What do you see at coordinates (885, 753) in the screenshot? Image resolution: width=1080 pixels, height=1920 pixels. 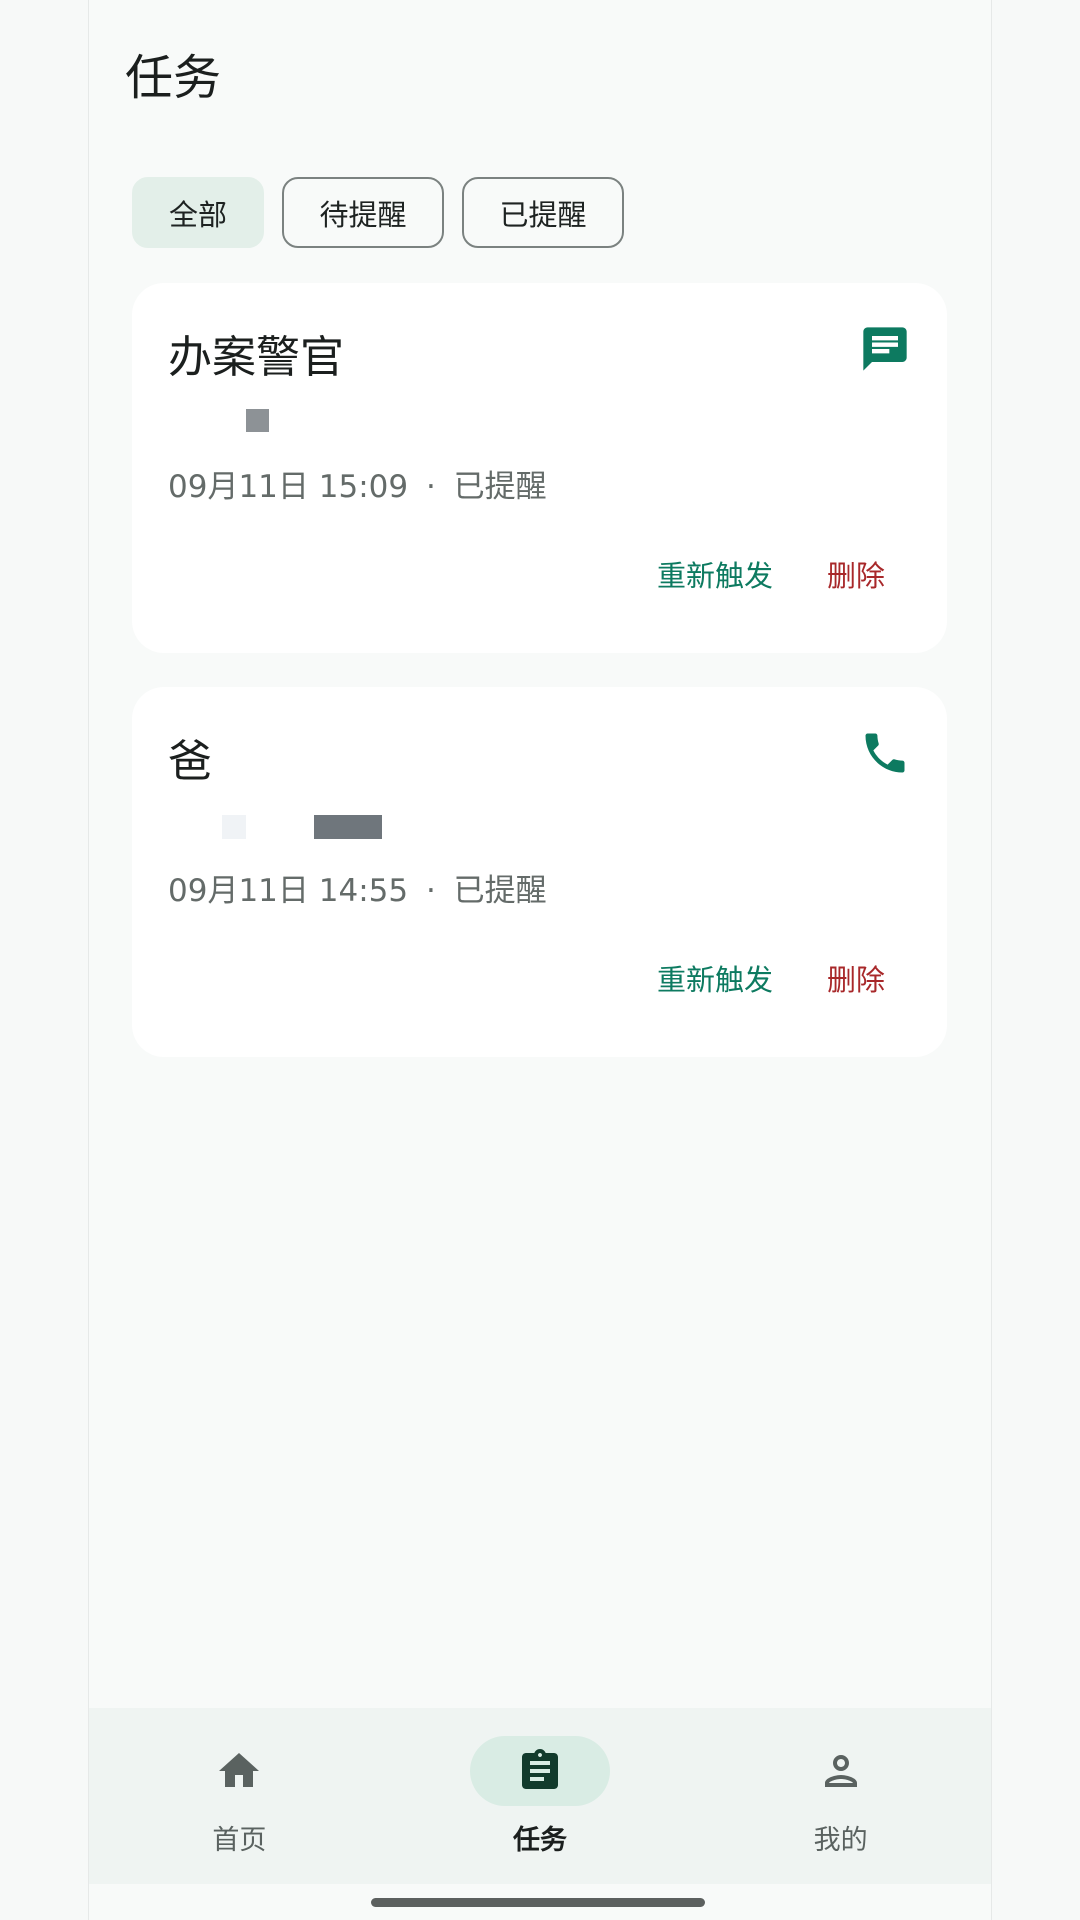 I see `phone-icon` at bounding box center [885, 753].